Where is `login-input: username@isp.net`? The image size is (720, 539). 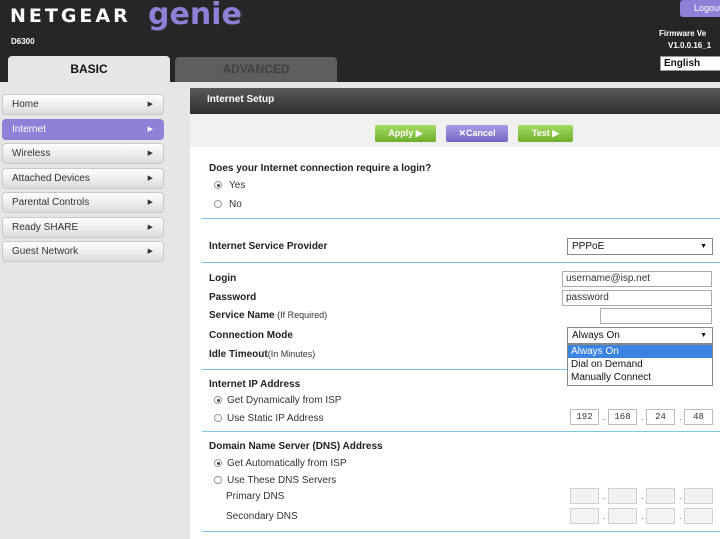
login-input: username@isp.net is located at coordinates (637, 279).